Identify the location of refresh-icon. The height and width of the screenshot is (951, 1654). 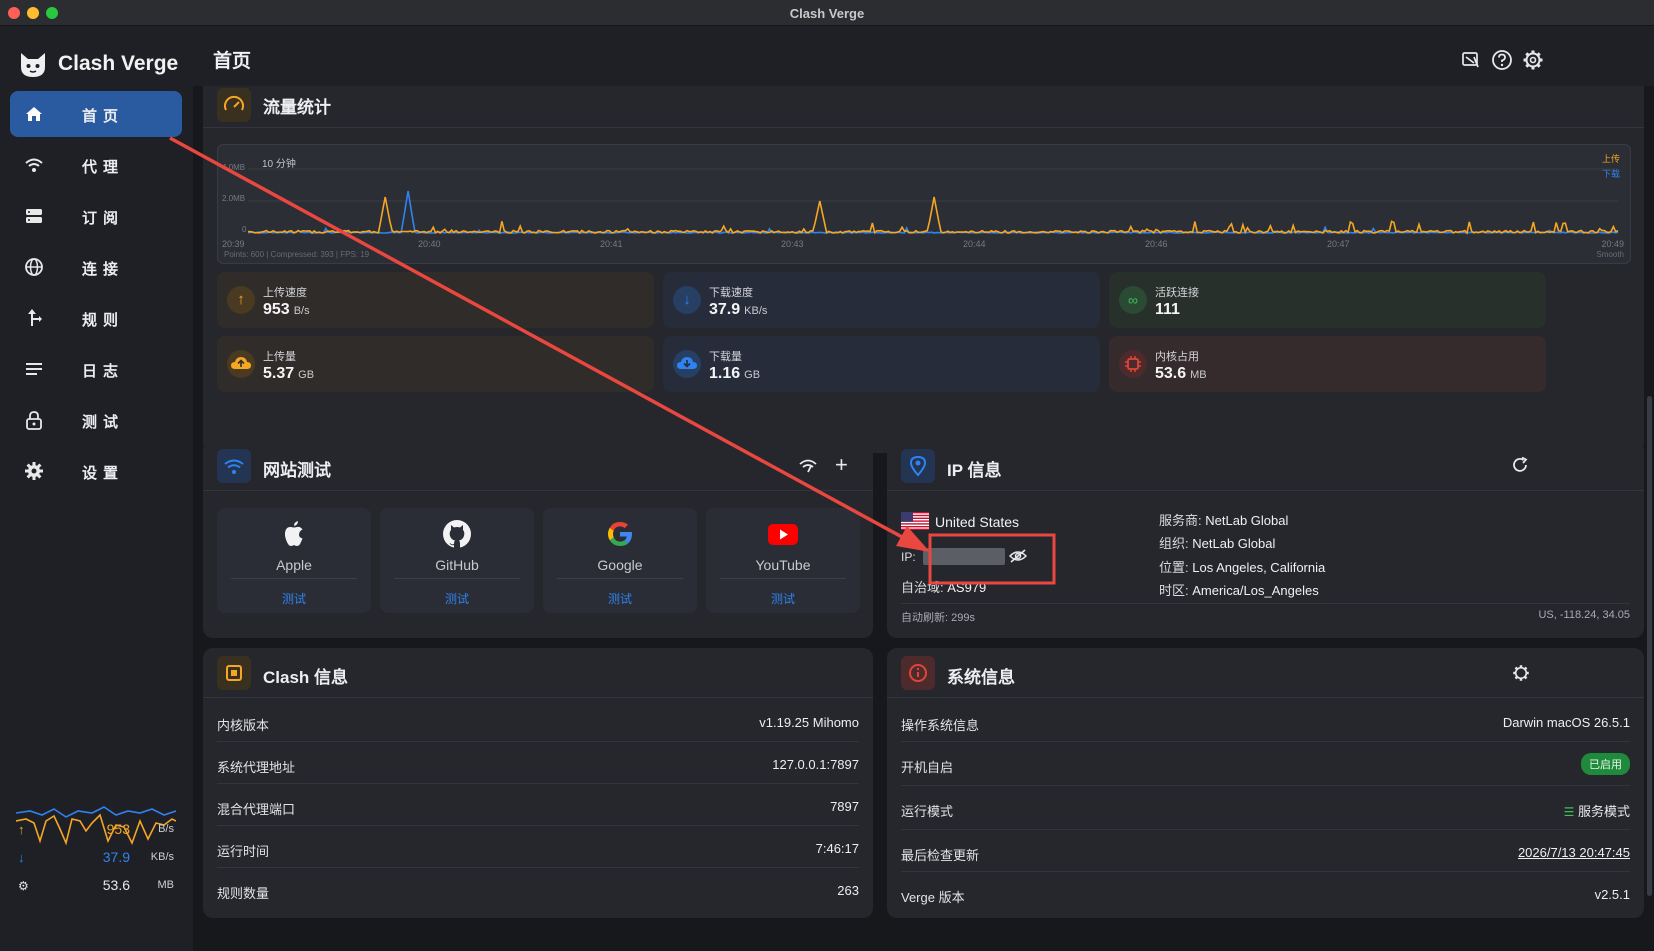
(1520, 465).